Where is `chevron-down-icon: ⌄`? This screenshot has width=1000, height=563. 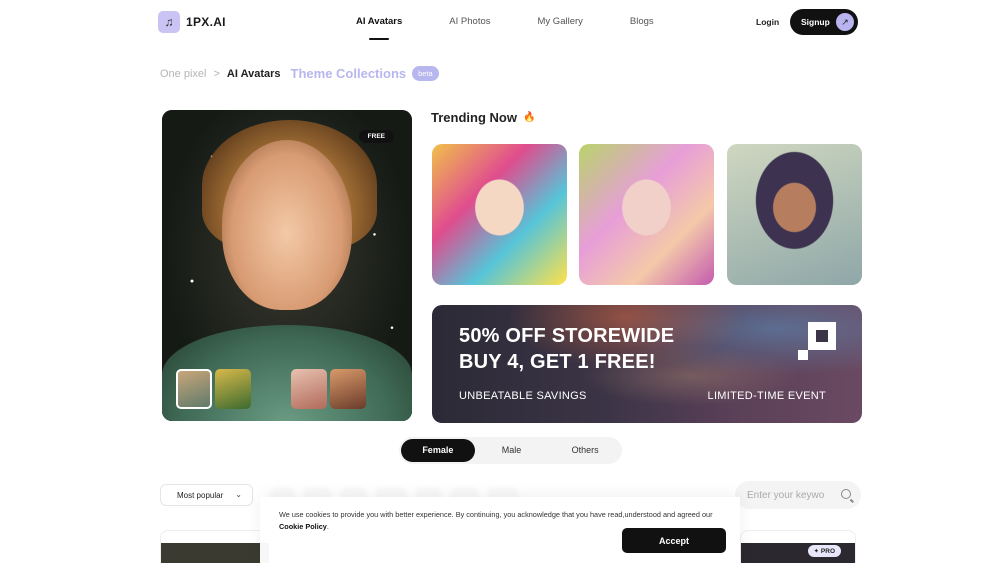 chevron-down-icon: ⌄ is located at coordinates (238, 494).